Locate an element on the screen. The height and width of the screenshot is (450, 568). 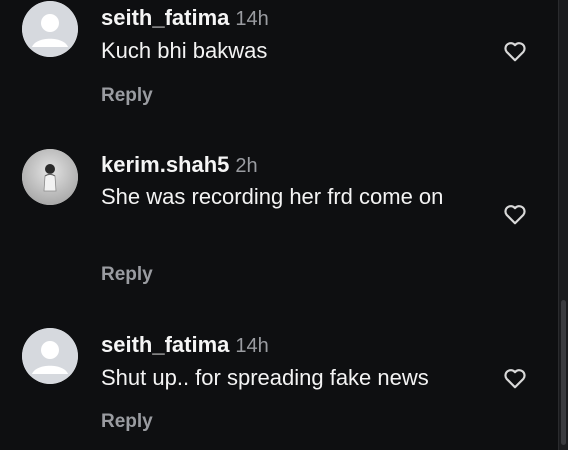
user-photo is located at coordinates (50, 177).